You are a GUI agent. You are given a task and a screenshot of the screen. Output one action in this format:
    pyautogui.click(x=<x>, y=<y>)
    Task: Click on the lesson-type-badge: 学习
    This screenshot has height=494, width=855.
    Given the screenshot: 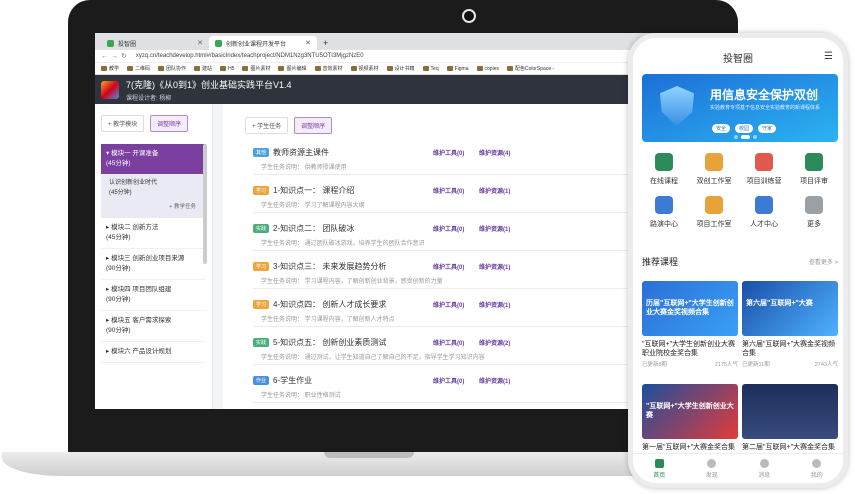 What is the action you would take?
    pyautogui.click(x=261, y=304)
    